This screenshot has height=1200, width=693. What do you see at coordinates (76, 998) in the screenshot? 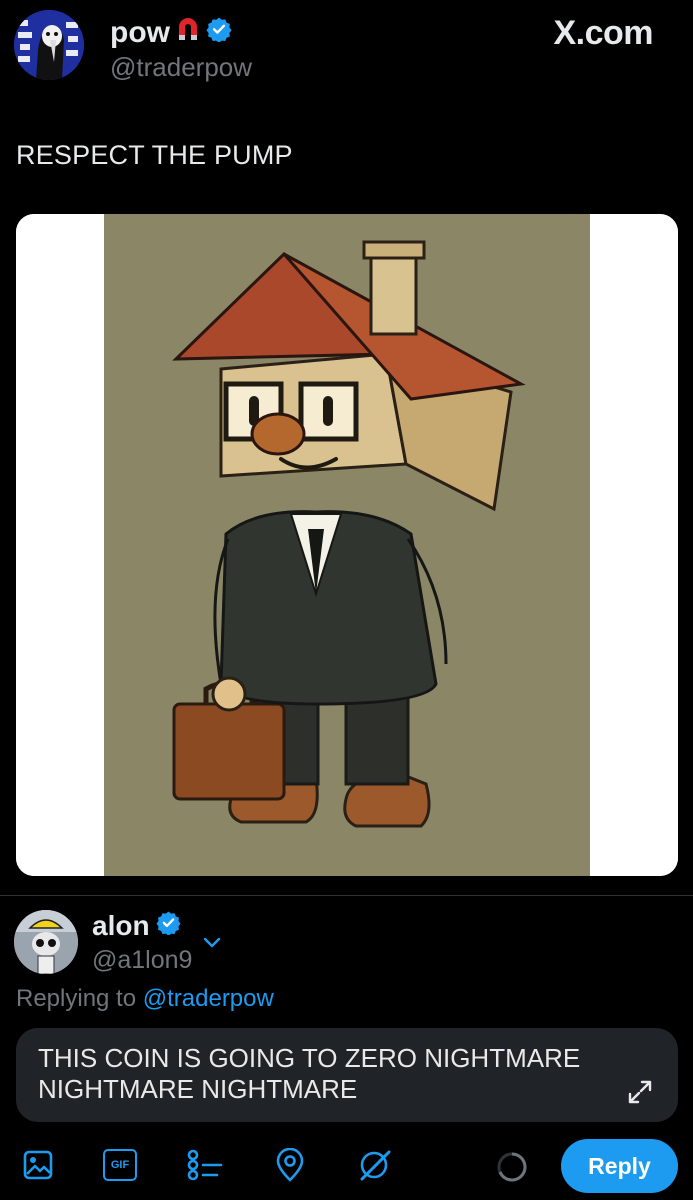
I see `replying-prefix: Replying to` at bounding box center [76, 998].